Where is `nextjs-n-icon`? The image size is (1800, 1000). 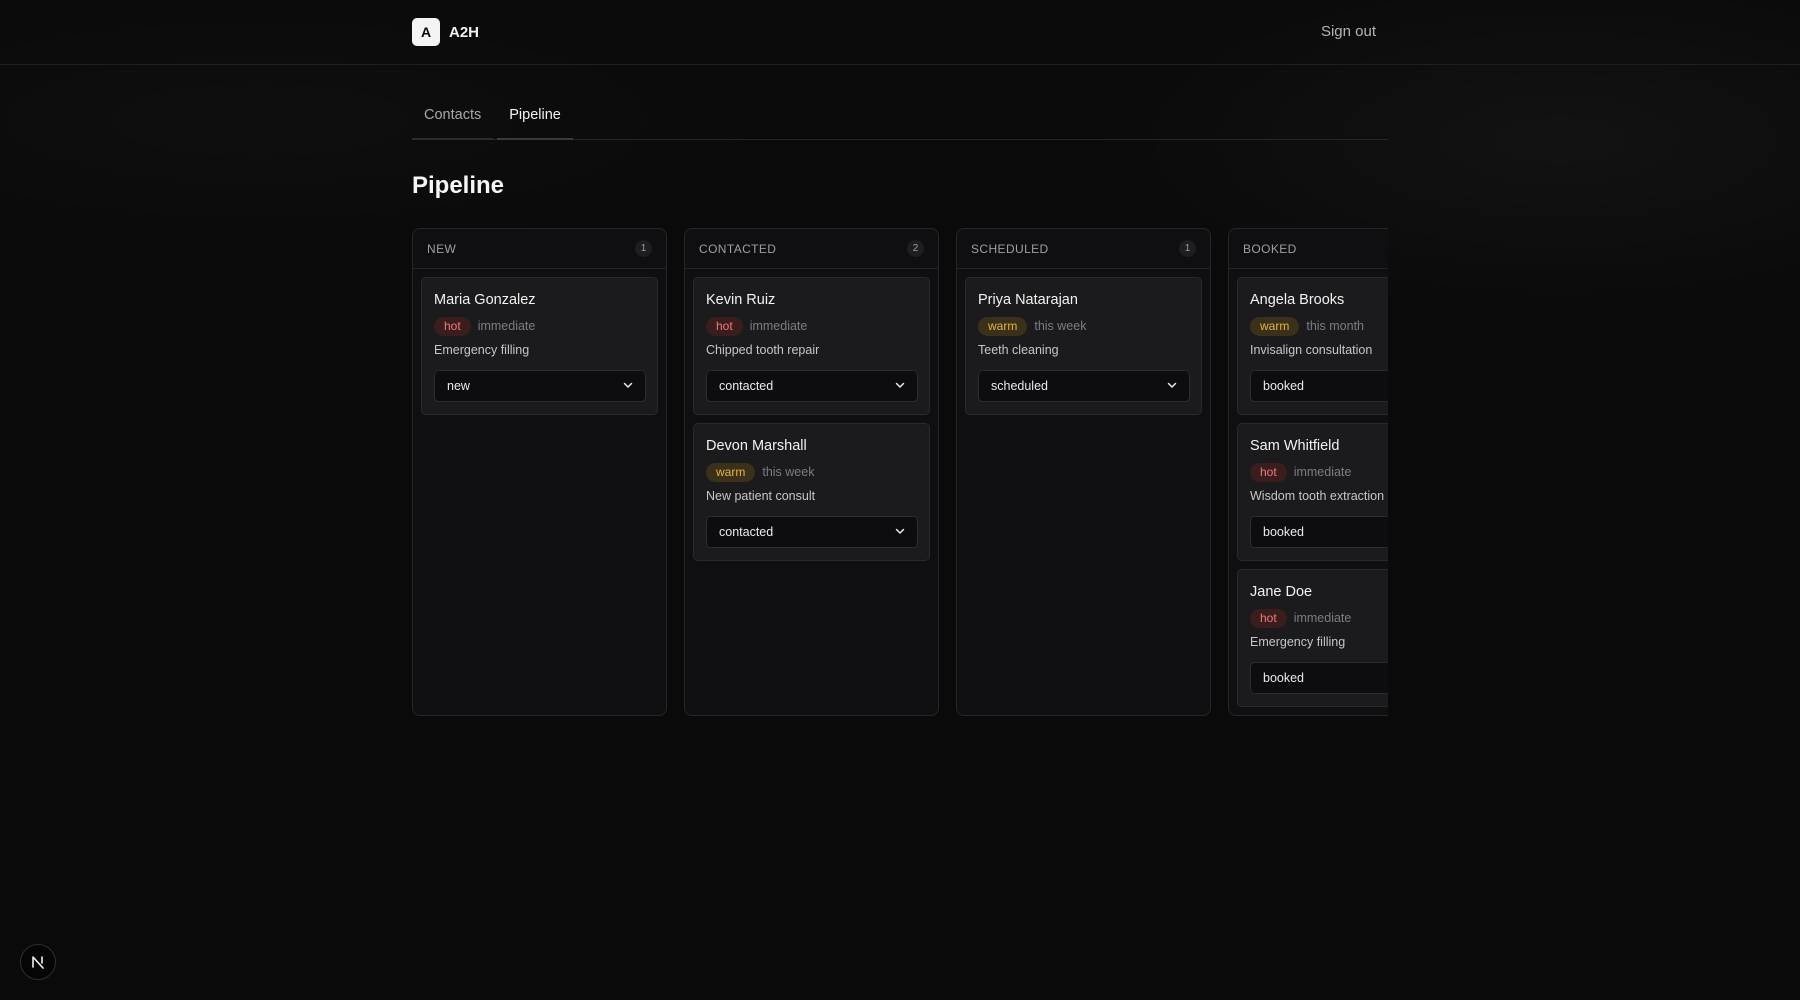
nextjs-n-icon is located at coordinates (38, 962).